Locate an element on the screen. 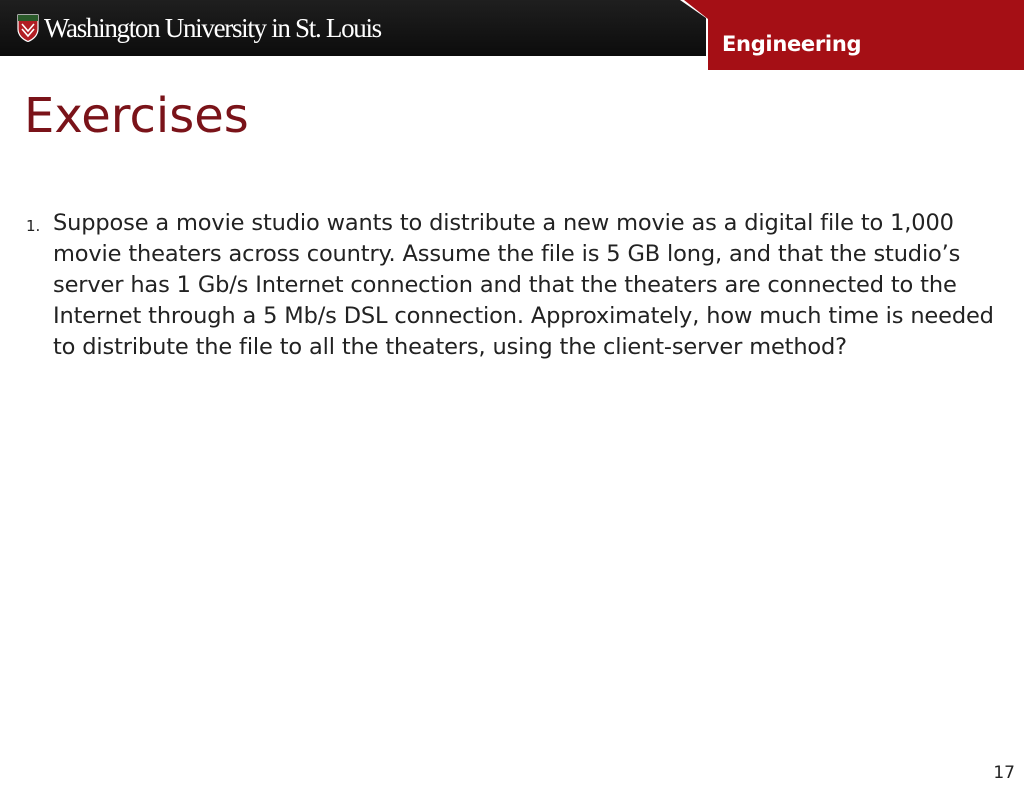  page-title: Exercises is located at coordinates (136, 116).